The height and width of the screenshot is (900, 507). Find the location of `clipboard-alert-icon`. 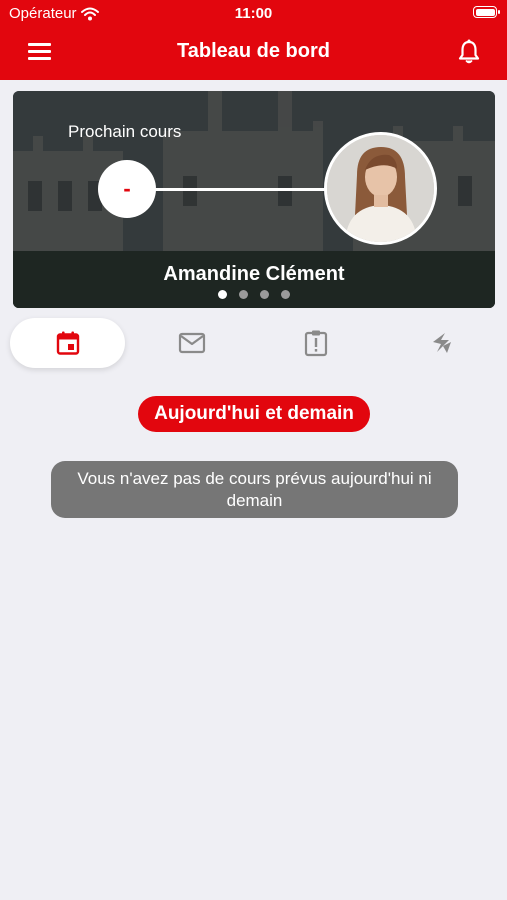

clipboard-alert-icon is located at coordinates (315, 343).